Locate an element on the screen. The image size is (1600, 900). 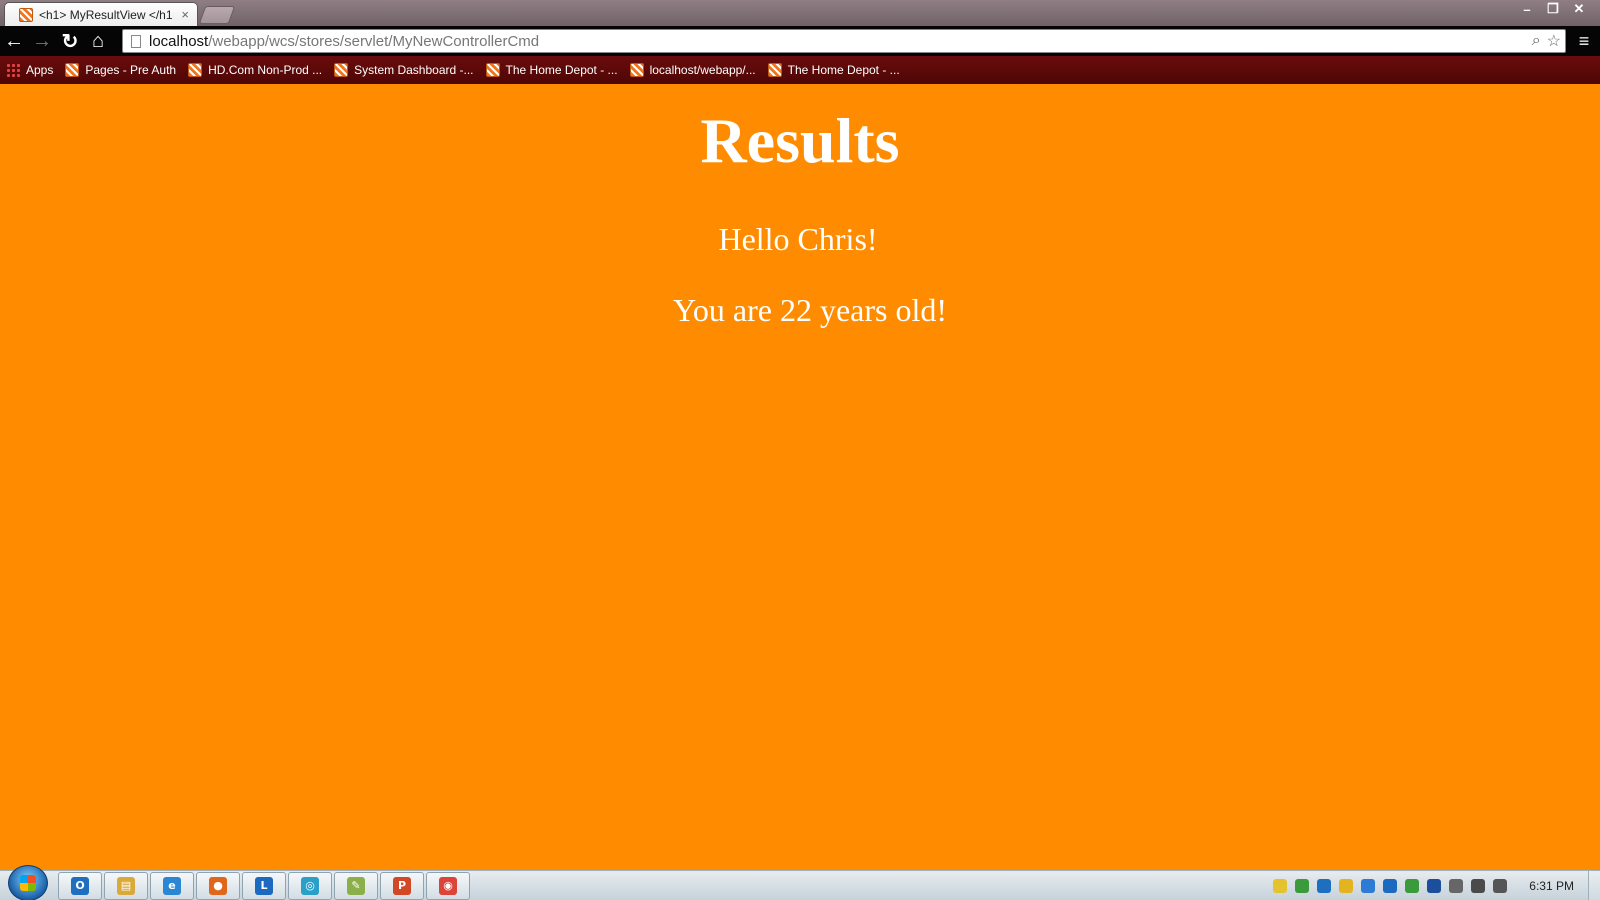
bookmark-apps: Apps is located at coordinates (29, 70).